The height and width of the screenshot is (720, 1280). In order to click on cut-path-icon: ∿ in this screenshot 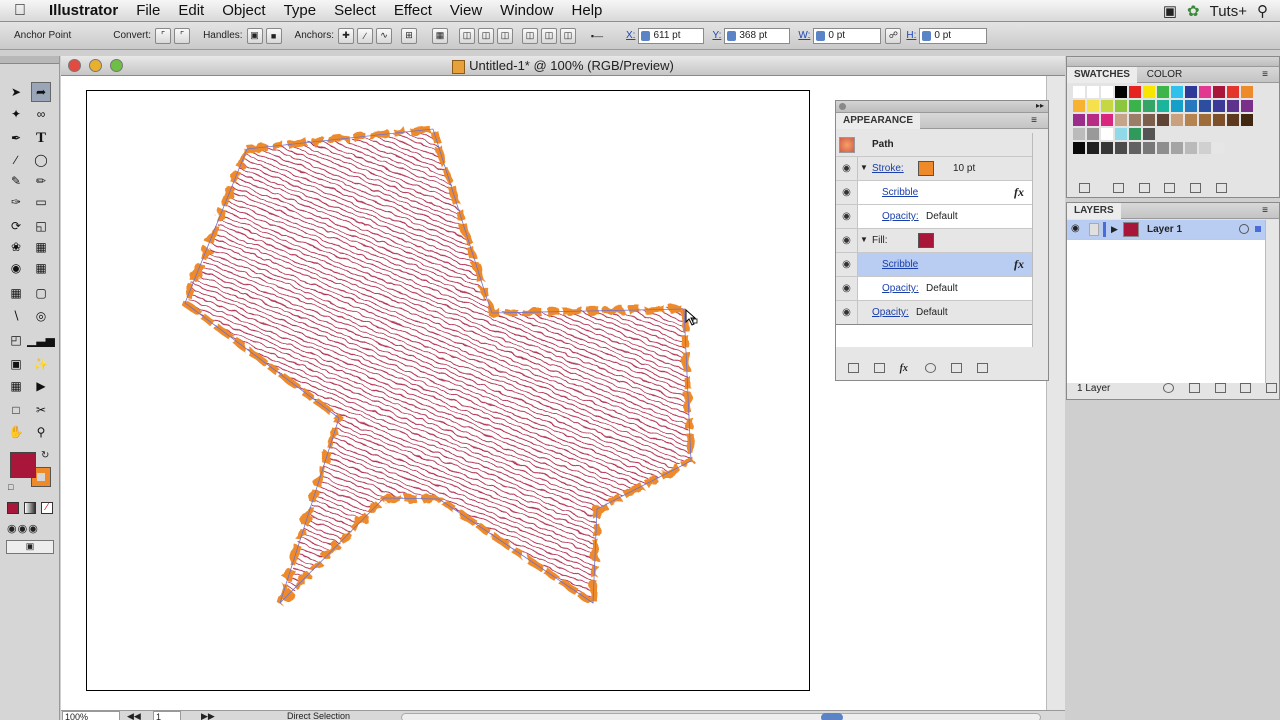, I will do `click(384, 35)`.